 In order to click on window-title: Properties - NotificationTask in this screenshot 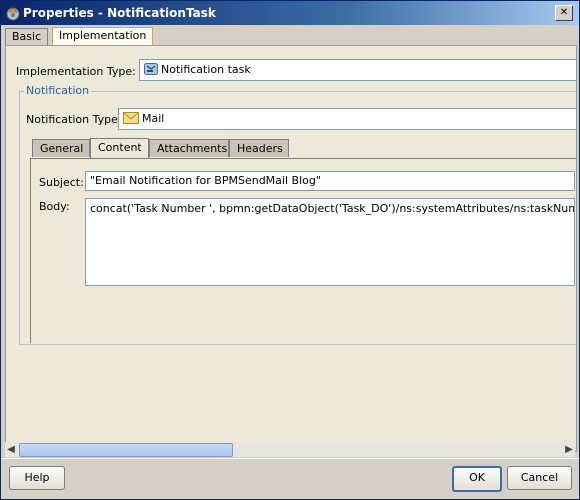, I will do `click(119, 13)`.